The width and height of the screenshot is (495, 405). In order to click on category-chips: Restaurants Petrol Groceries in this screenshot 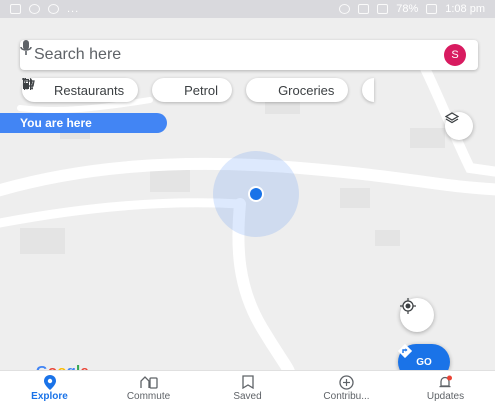, I will do `click(198, 90)`.